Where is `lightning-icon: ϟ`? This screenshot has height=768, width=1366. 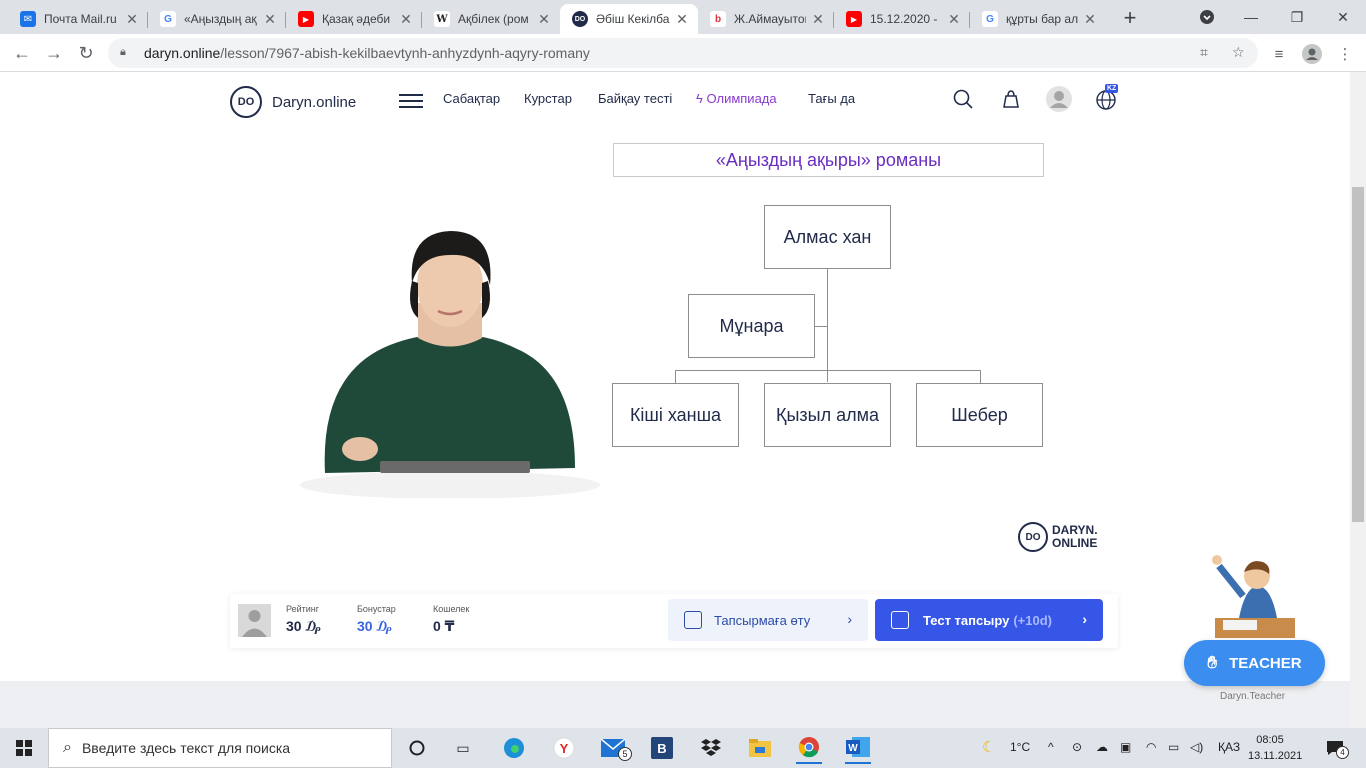 lightning-icon: ϟ is located at coordinates (699, 98).